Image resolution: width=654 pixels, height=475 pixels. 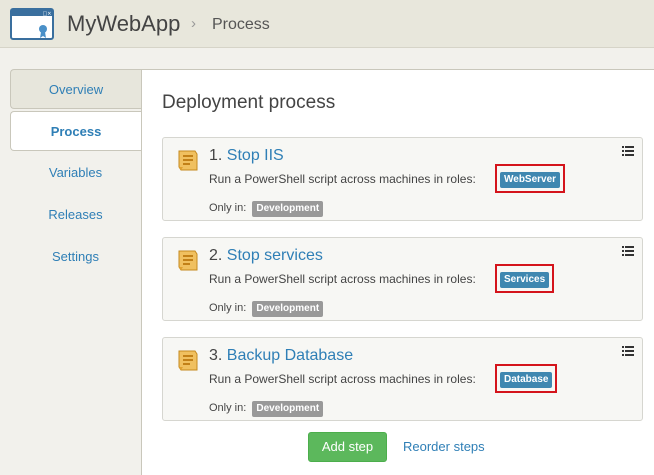 I want to click on role-tag: Database, so click(x=526, y=380).